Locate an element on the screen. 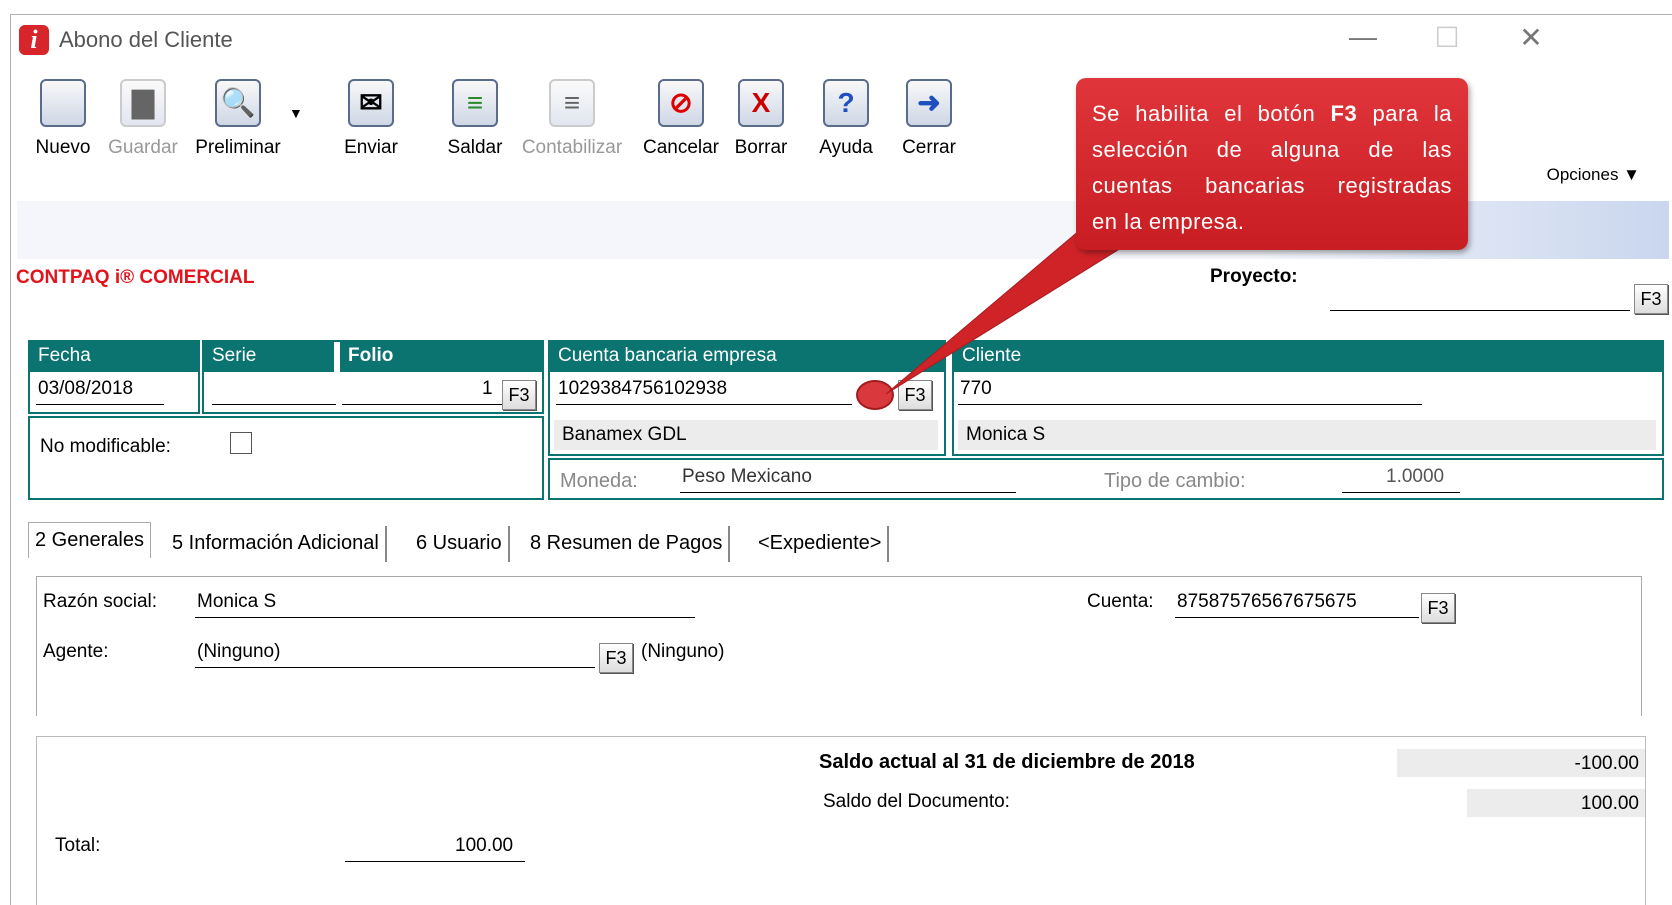 The image size is (1672, 905). callout-line-2: selección de alguna de las is located at coordinates (1272, 149).